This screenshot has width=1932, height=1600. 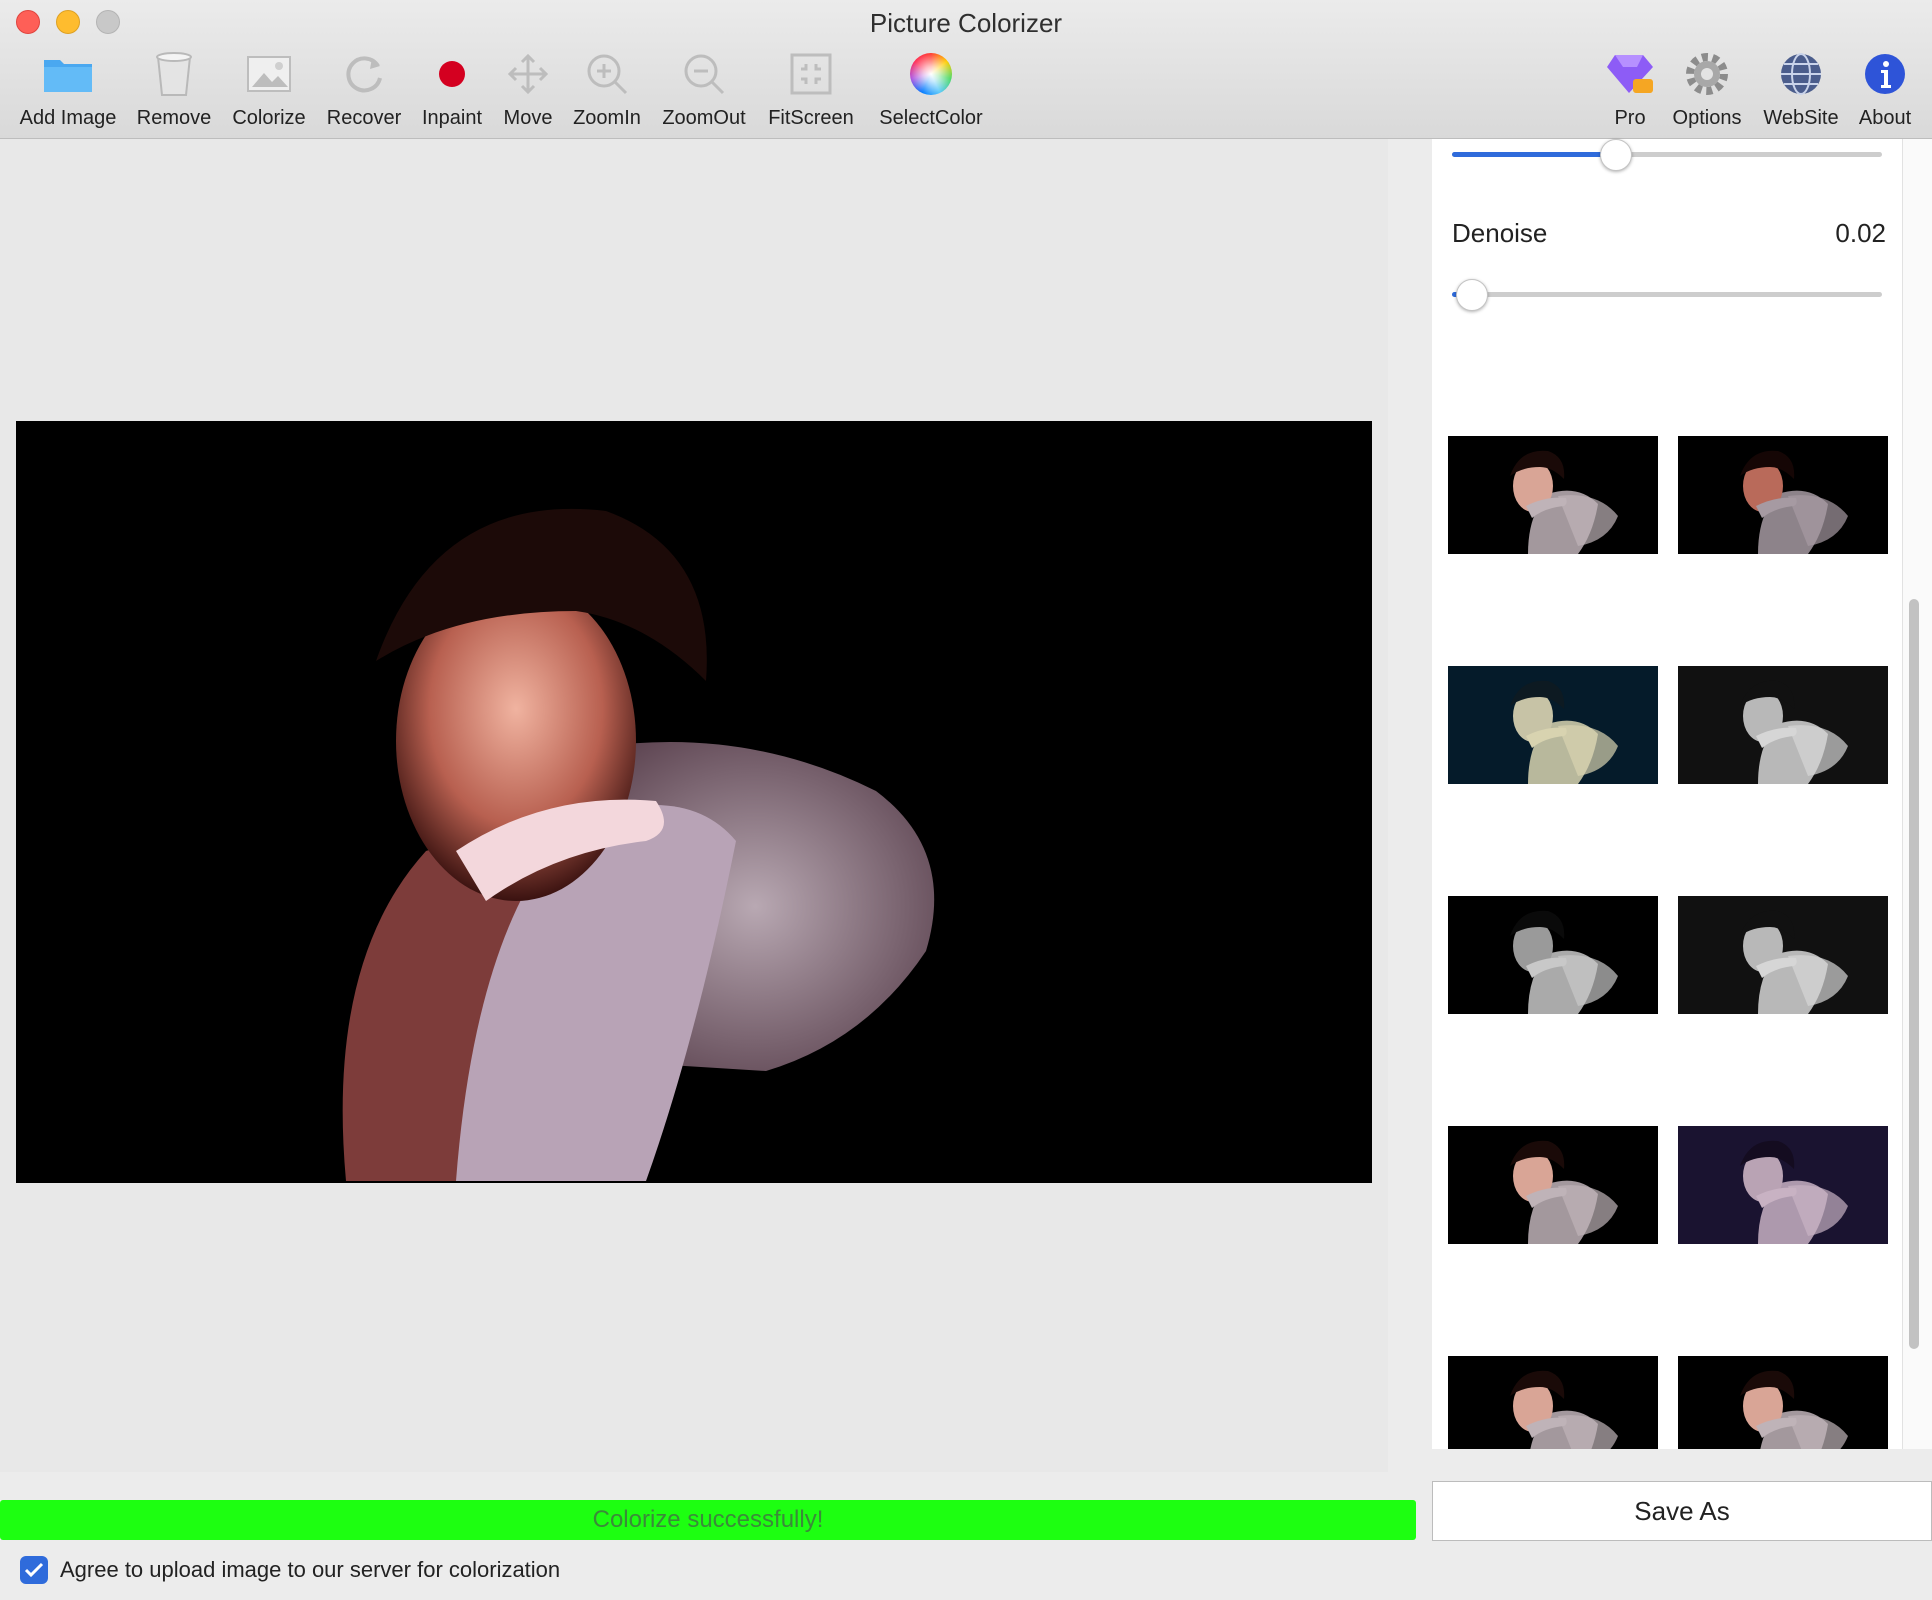 What do you see at coordinates (1616, 155) in the screenshot?
I see `top-slider-knob` at bounding box center [1616, 155].